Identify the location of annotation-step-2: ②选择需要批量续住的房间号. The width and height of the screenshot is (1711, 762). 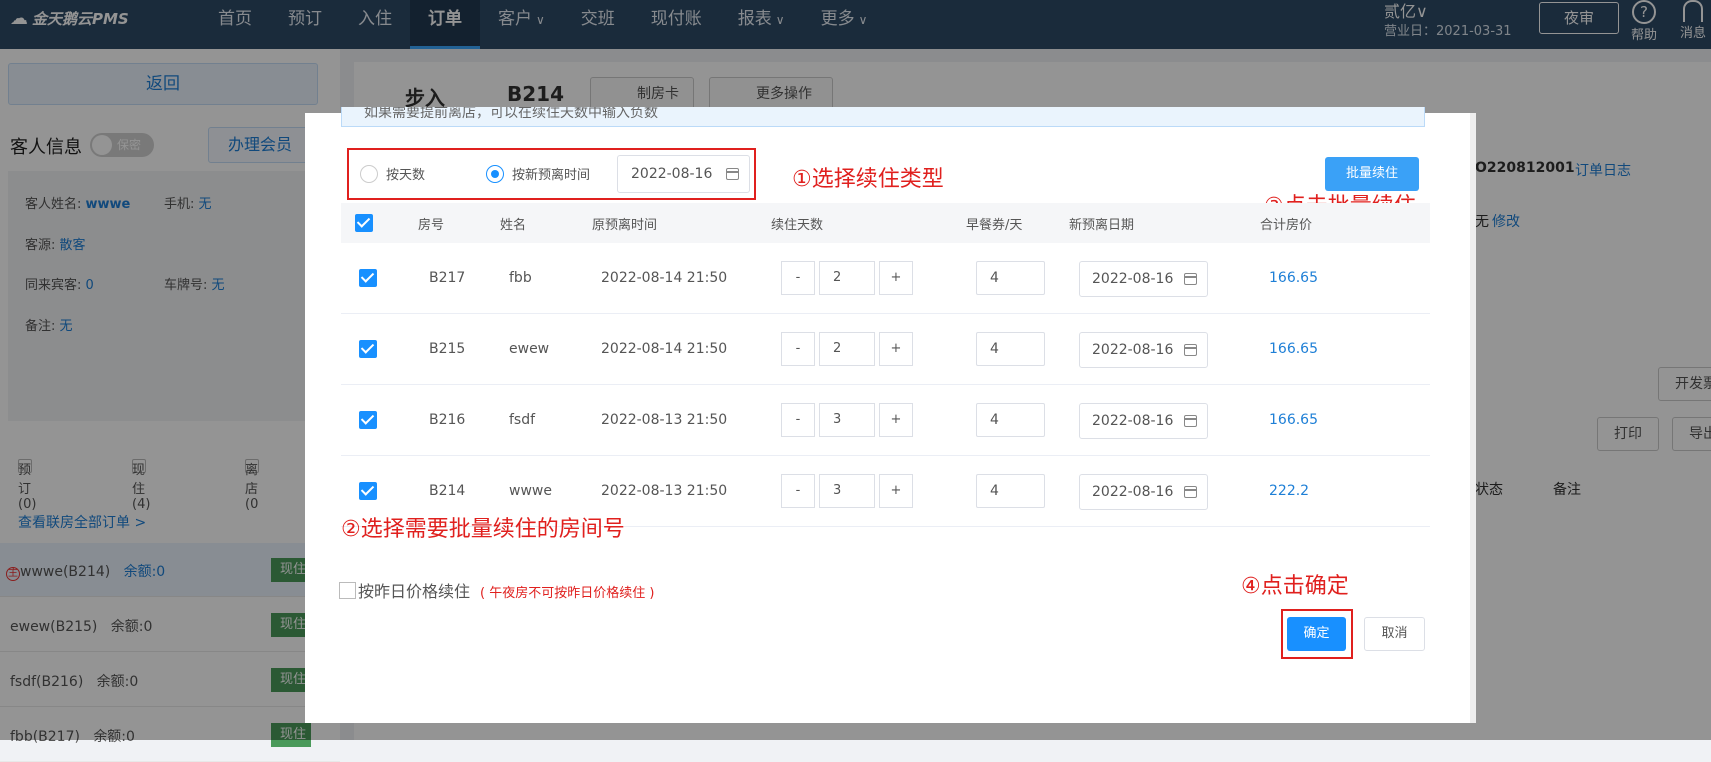
(483, 529).